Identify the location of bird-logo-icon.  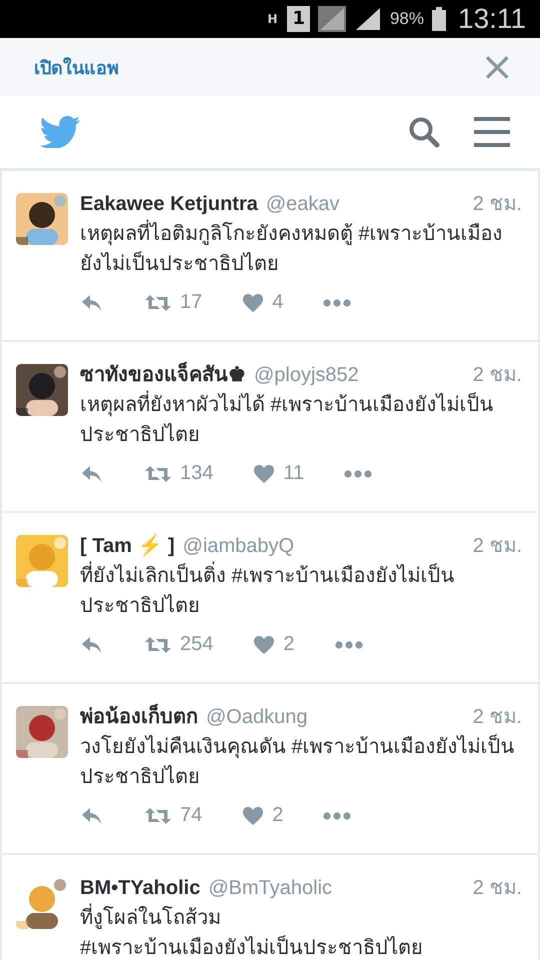
(60, 132).